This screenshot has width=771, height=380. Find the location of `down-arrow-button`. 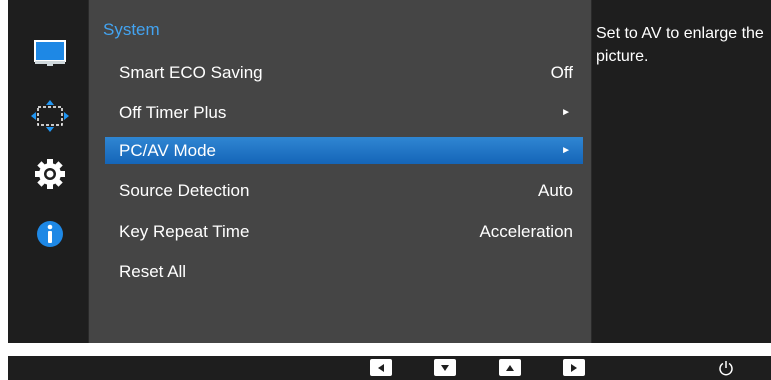

down-arrow-button is located at coordinates (445, 367).